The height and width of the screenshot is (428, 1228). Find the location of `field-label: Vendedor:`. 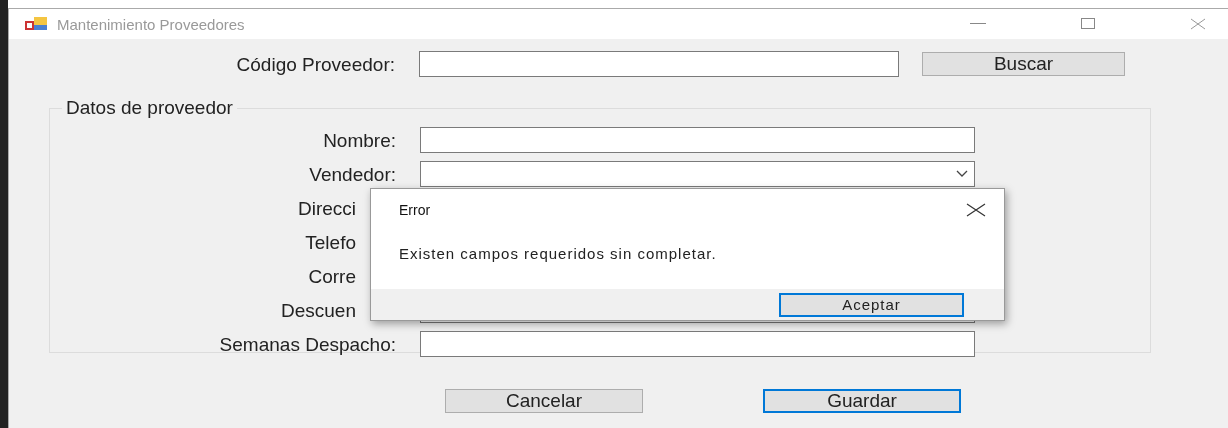

field-label: Vendedor: is located at coordinates (352, 174).